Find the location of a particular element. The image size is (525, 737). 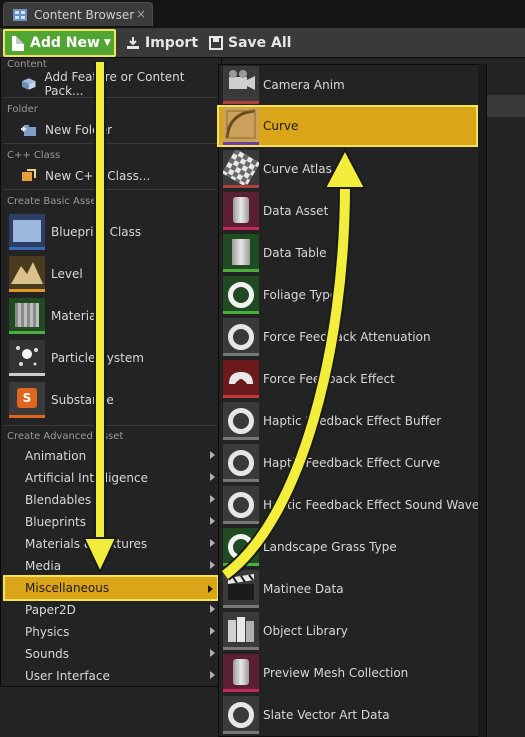

submenu-user-interface: User Interface is located at coordinates (111, 676).